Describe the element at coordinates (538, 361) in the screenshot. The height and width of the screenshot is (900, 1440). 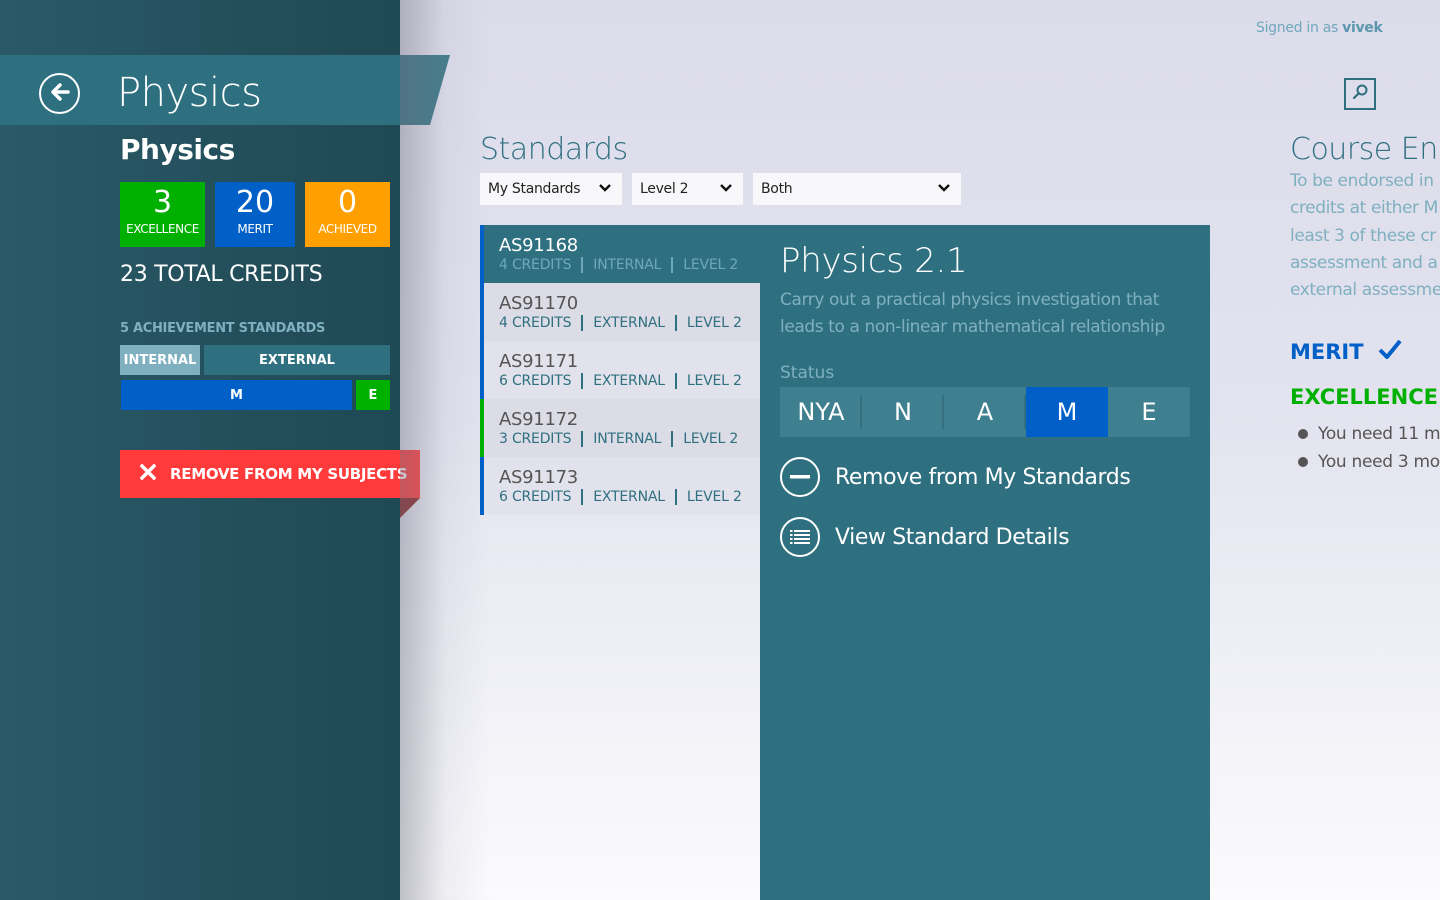
I see `standard-code: AS91171` at that location.